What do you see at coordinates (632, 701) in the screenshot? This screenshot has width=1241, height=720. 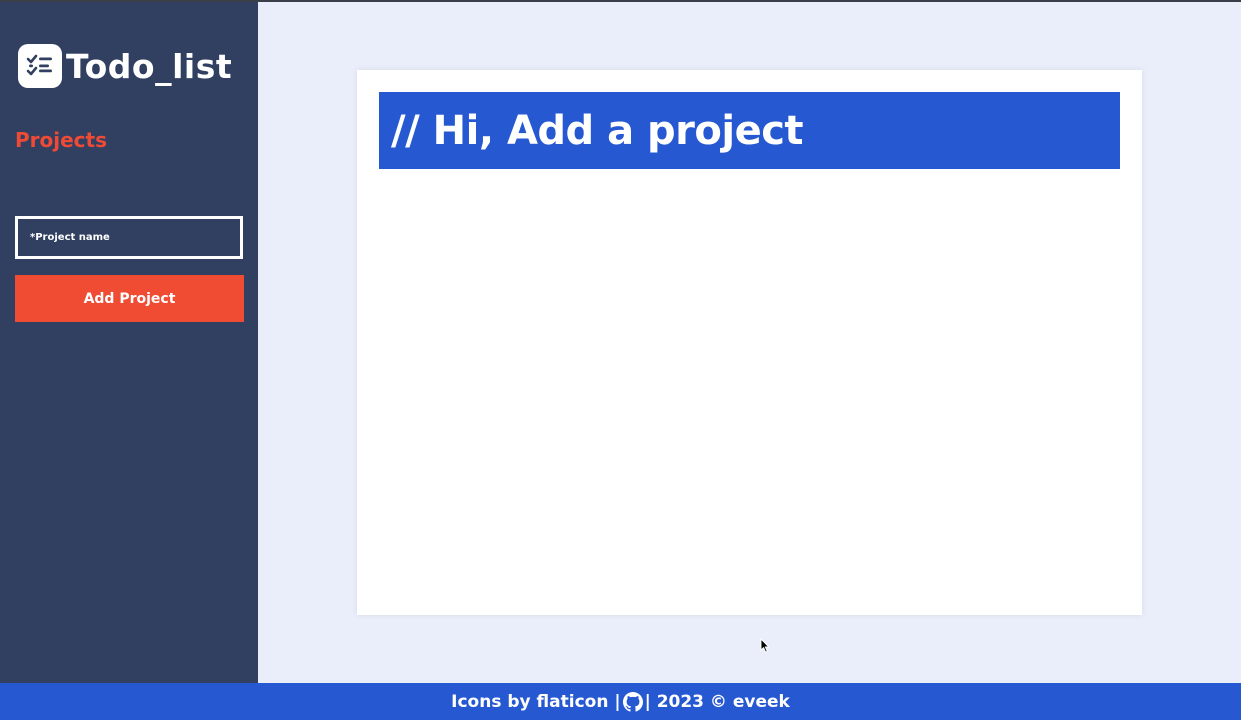 I see `github-icon` at bounding box center [632, 701].